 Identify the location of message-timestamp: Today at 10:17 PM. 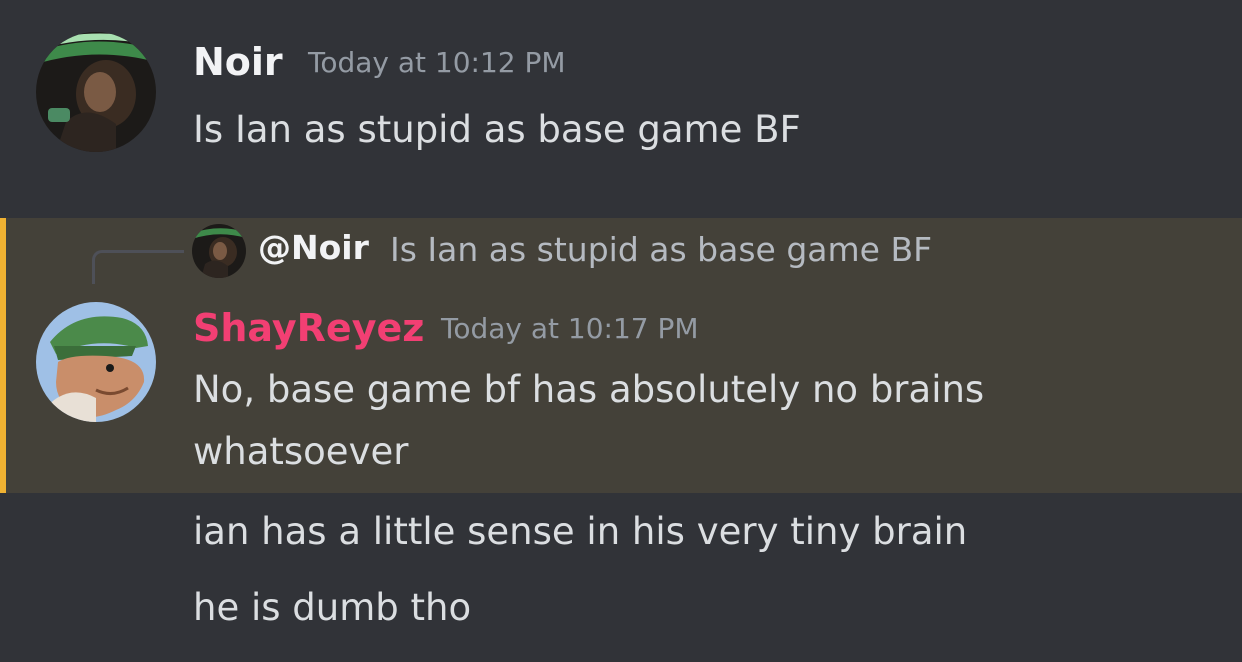
(570, 328).